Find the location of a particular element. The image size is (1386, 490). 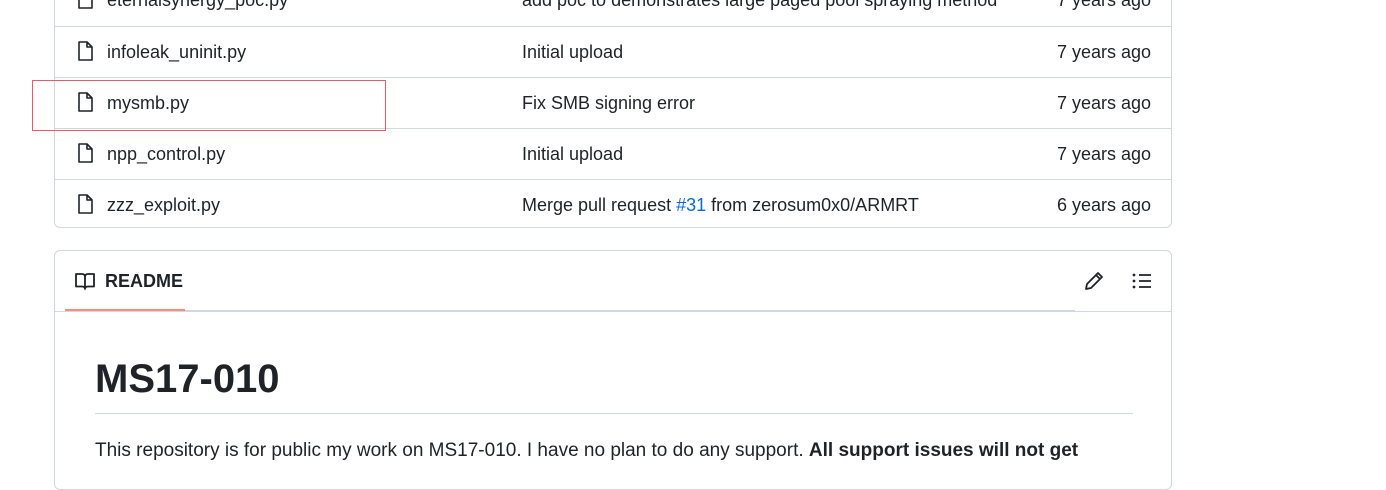

pencil-icon is located at coordinates (1094, 281).